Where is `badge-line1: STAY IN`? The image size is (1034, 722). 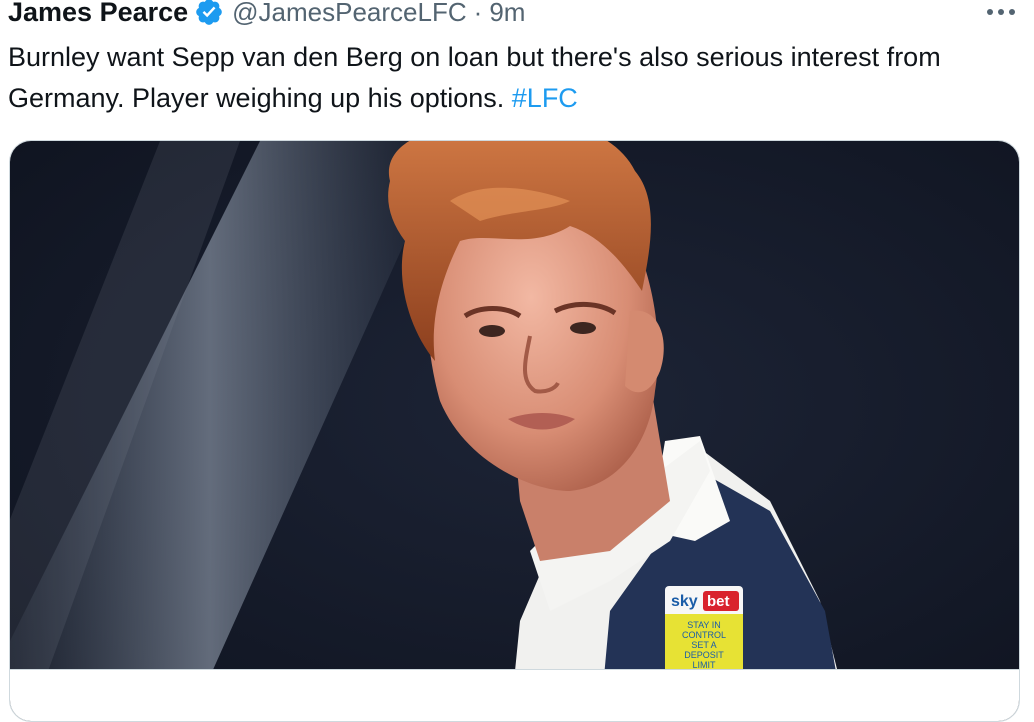
badge-line1: STAY IN is located at coordinates (704, 625).